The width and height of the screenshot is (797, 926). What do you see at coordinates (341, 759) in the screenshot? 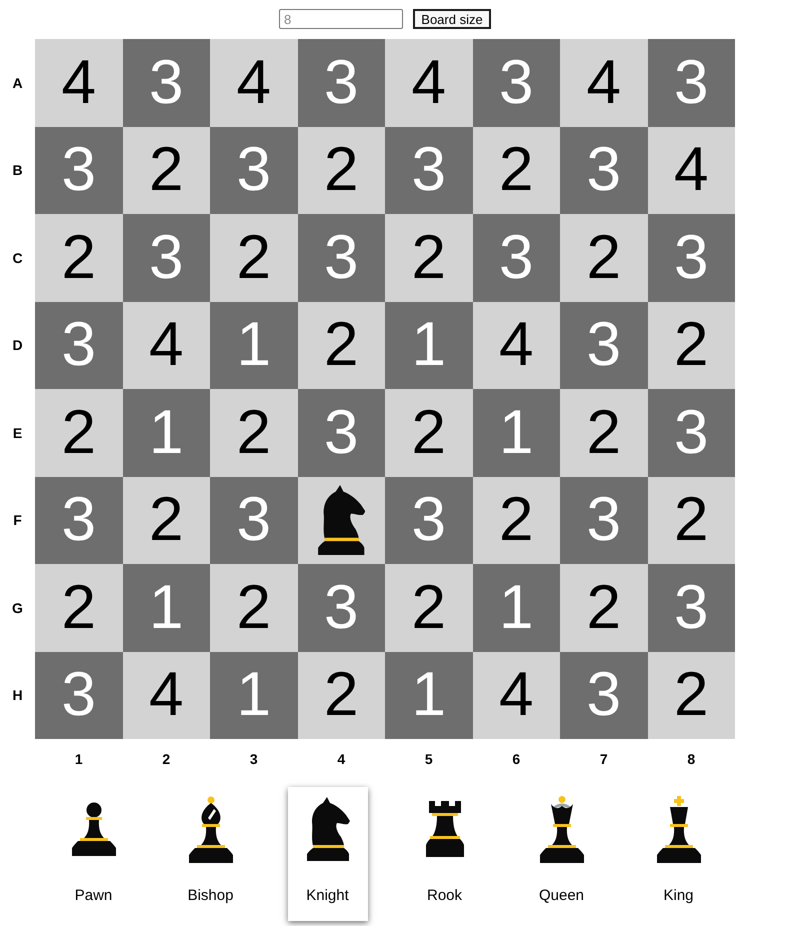
I see `column-label: 4` at bounding box center [341, 759].